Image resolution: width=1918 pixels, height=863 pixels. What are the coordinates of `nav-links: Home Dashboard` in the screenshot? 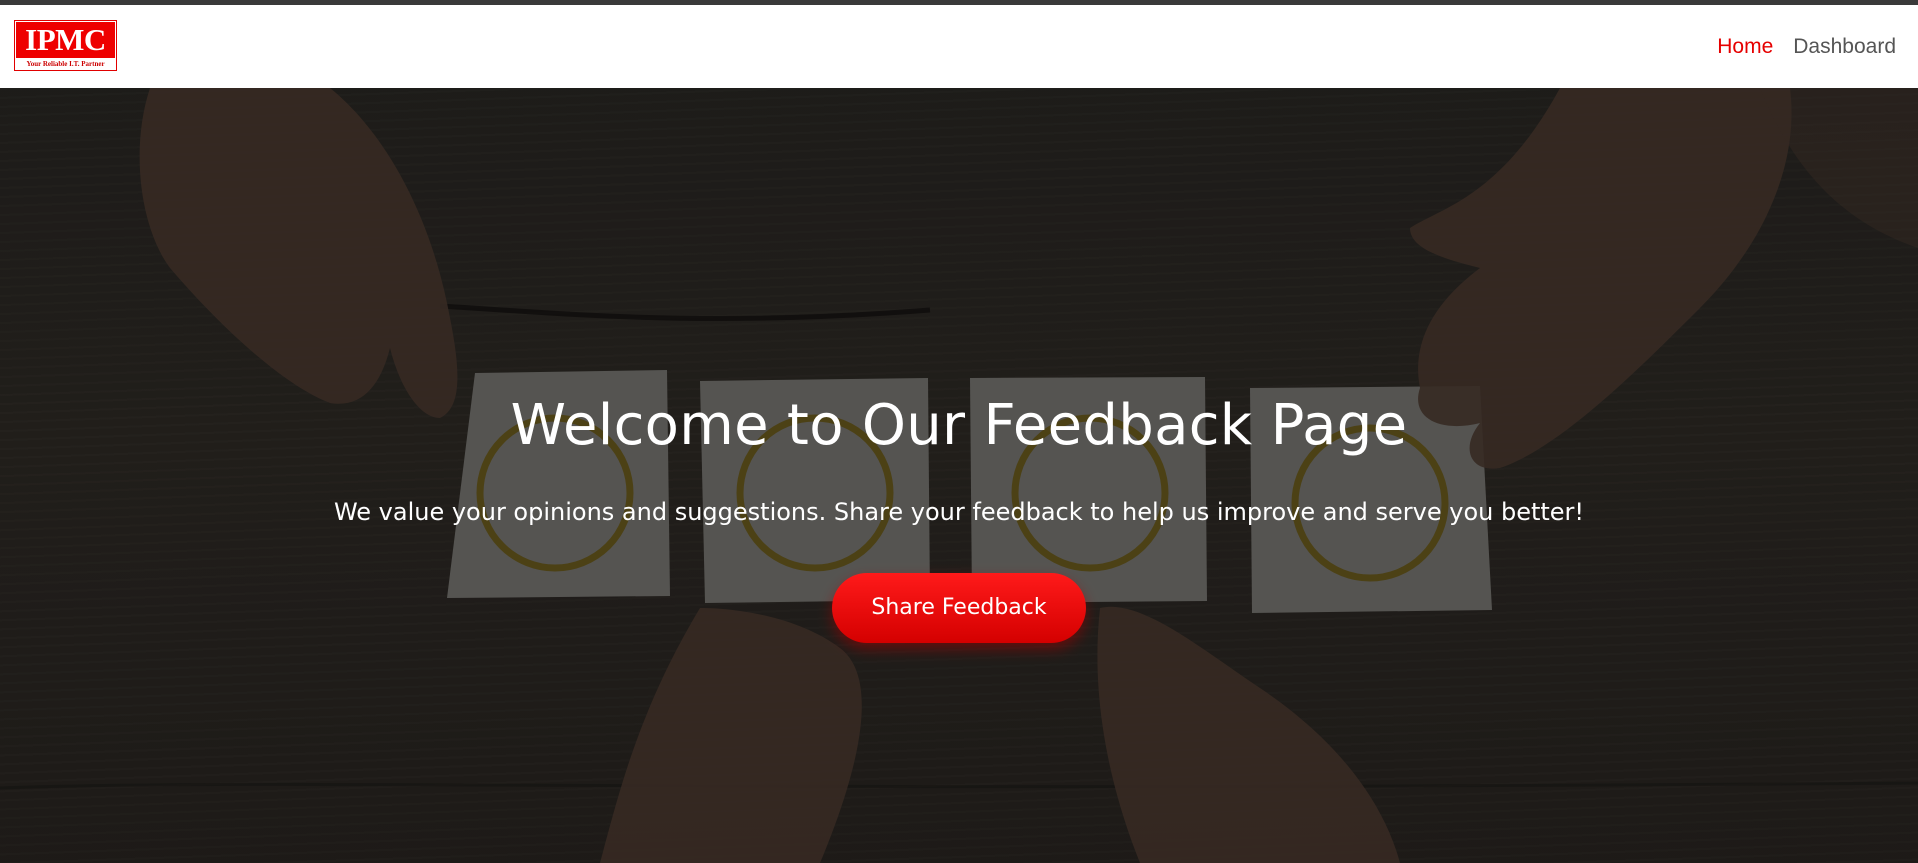 It's located at (1806, 46).